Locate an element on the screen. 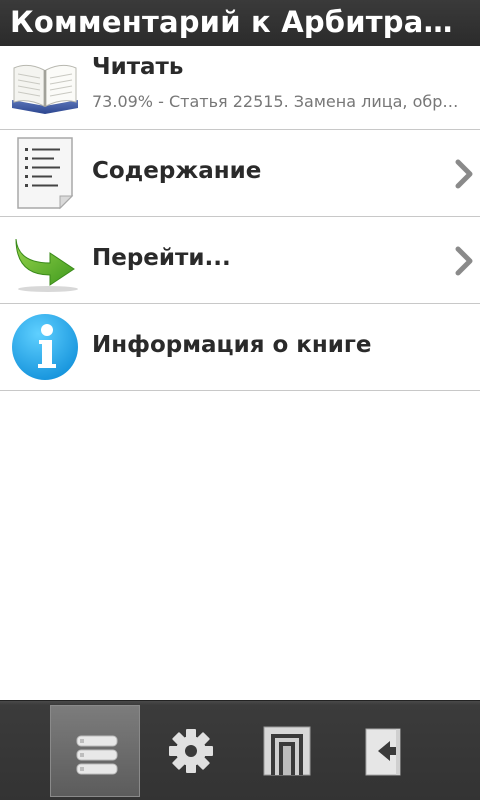 This screenshot has width=480, height=800. menu-button is located at coordinates (95, 751).